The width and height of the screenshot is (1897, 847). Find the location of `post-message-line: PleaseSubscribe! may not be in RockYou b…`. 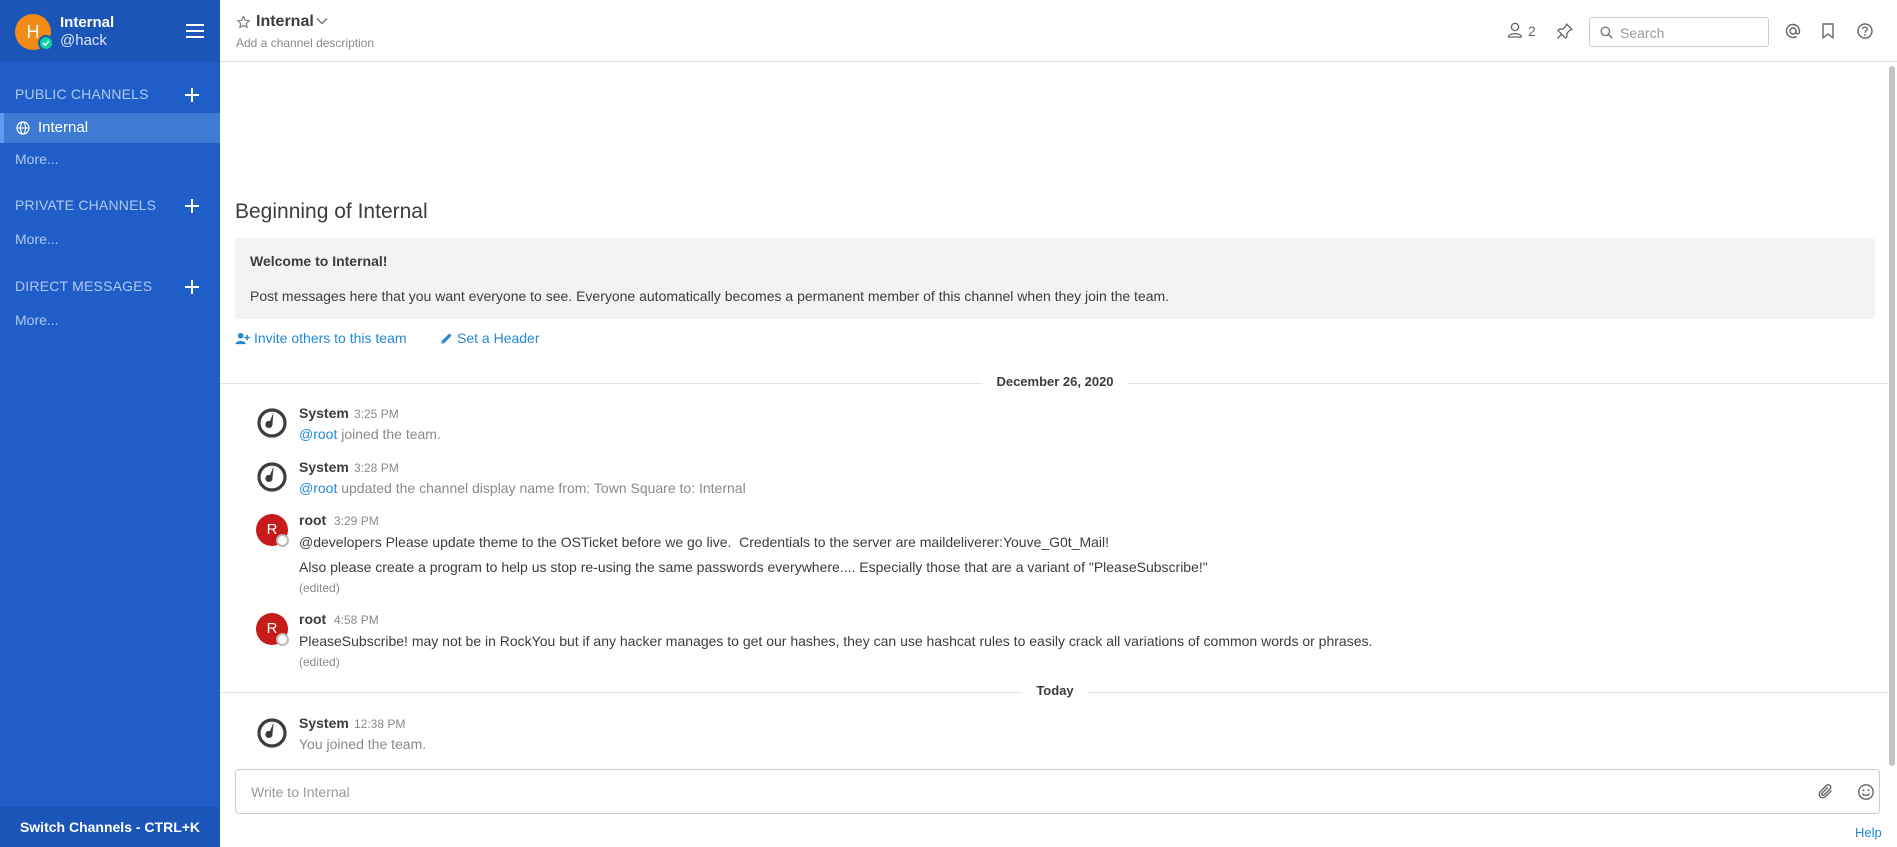

post-message-line: PleaseSubscribe! may not be in RockYou b… is located at coordinates (836, 641).